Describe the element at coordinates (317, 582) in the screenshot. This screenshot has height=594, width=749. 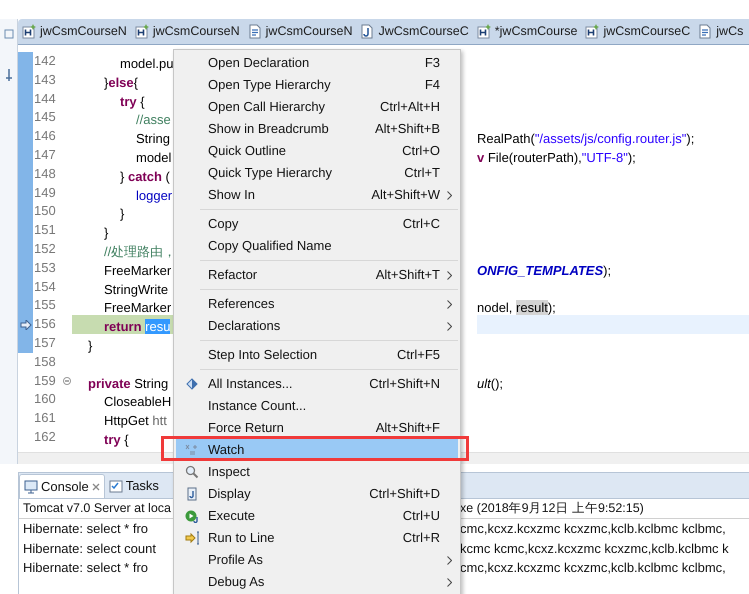
I see `menu-item: Debug As` at that location.